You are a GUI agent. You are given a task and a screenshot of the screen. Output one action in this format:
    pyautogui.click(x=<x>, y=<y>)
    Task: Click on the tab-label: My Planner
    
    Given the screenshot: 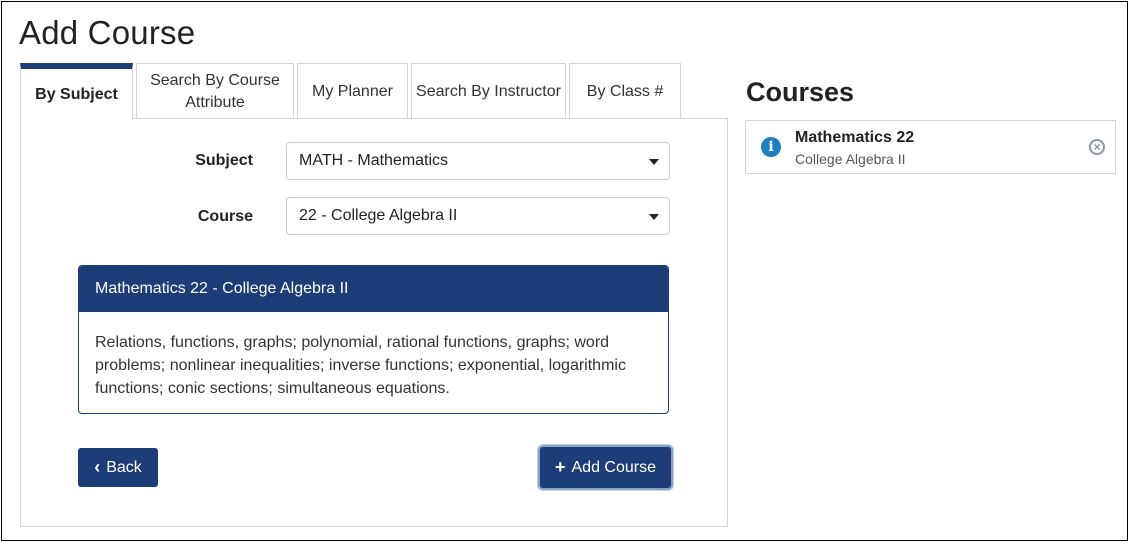 What is the action you would take?
    pyautogui.click(x=352, y=91)
    